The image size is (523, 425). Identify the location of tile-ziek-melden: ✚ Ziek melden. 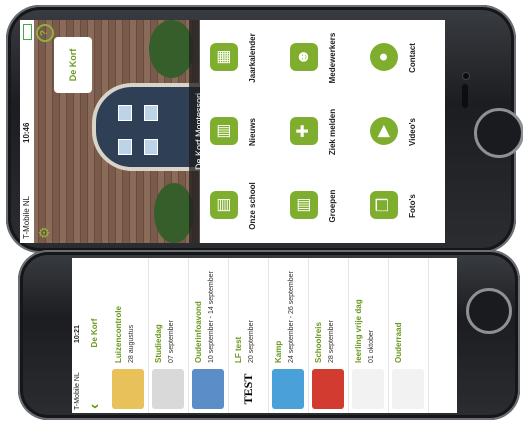
(320, 132).